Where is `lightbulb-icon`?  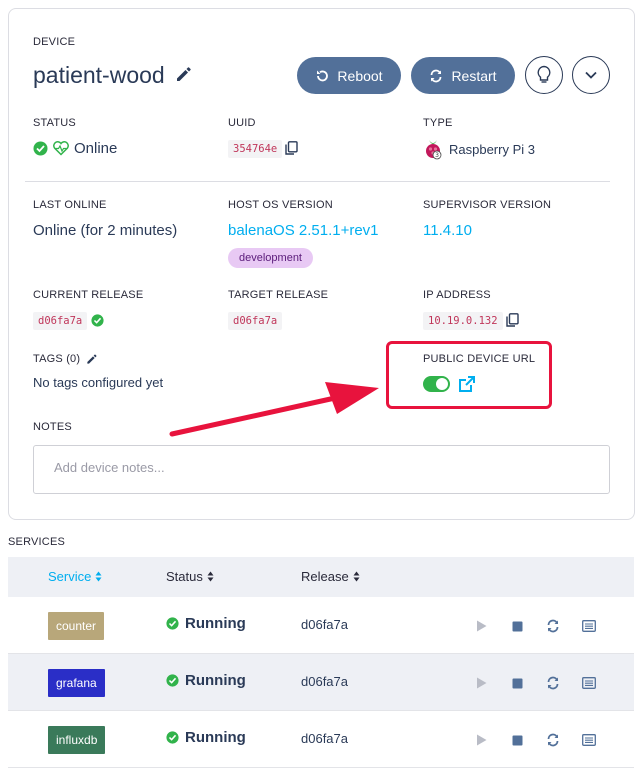 lightbulb-icon is located at coordinates (544, 74).